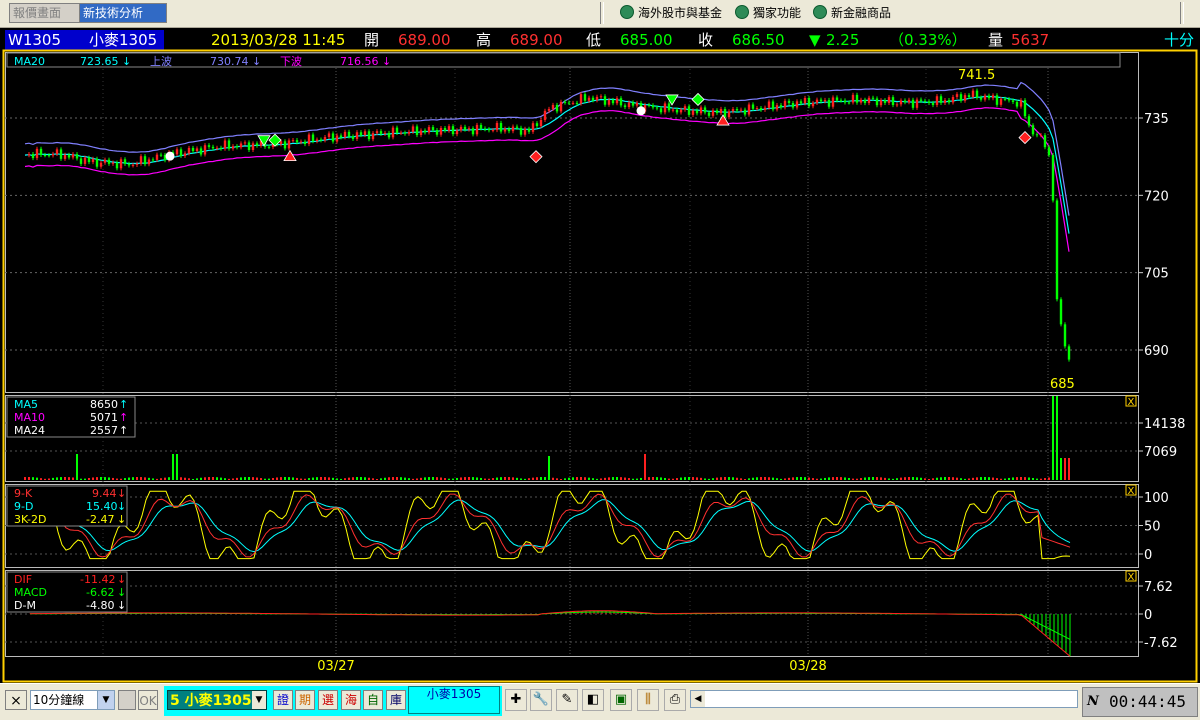 The height and width of the screenshot is (720, 1200). I want to click on macd-label: MACD, so click(30, 592).